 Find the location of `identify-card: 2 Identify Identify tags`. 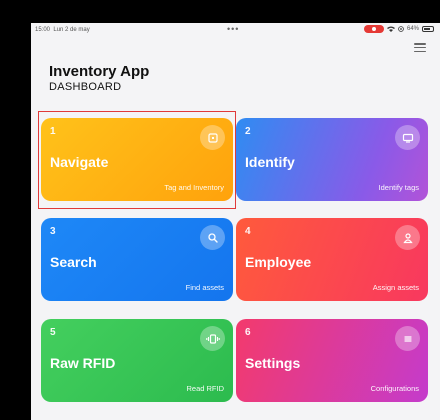

identify-card: 2 Identify Identify tags is located at coordinates (332, 159).